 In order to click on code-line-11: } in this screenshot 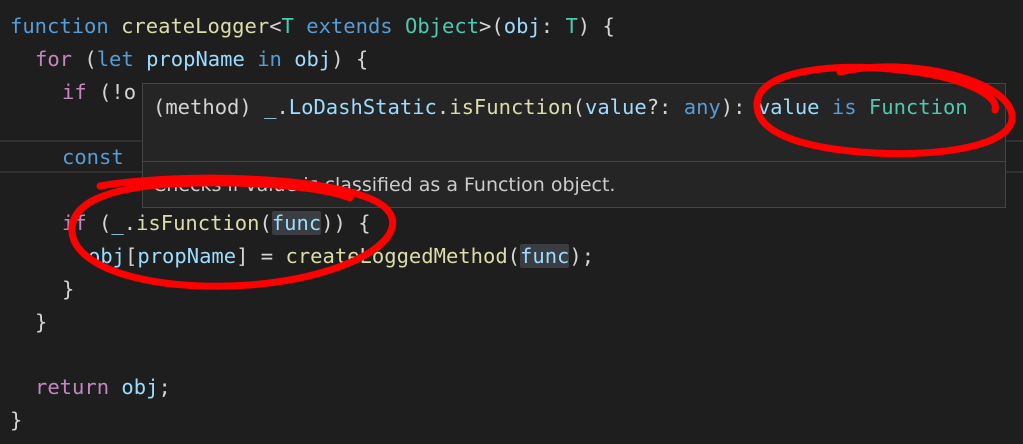, I will do `click(16, 420)`.